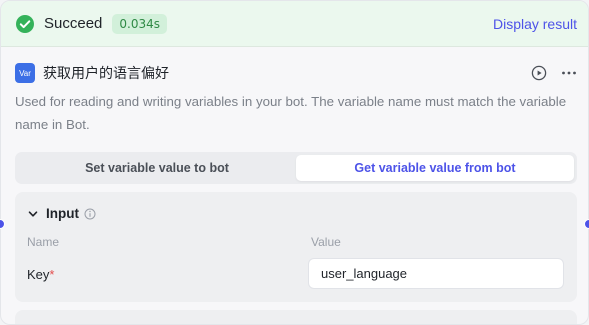 This screenshot has width=589, height=325. I want to click on column-header-value: Value, so click(326, 242).